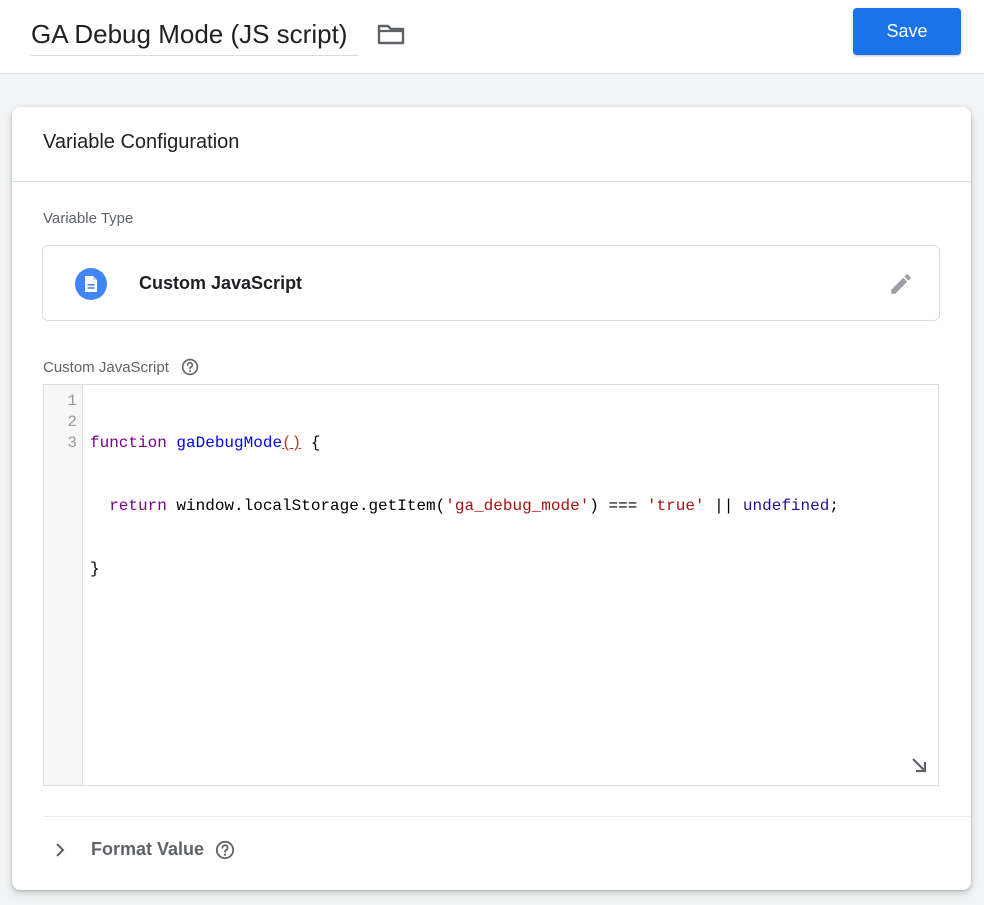  Describe the element at coordinates (72, 401) in the screenshot. I see `line-number: 1` at that location.